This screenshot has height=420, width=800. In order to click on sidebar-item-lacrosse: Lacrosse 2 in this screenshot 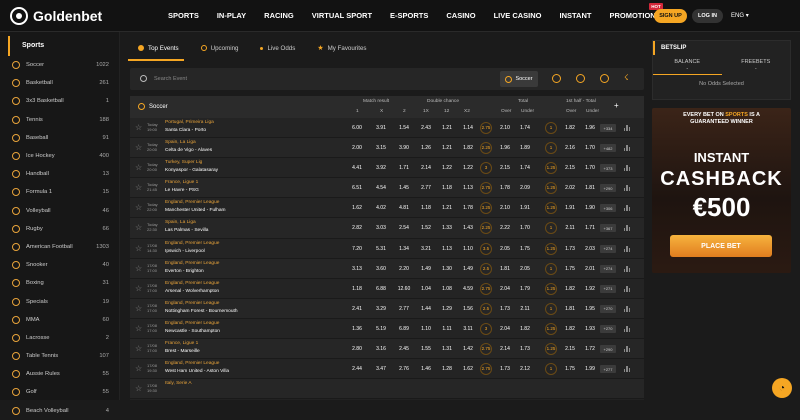, I will do `click(59, 338)`.